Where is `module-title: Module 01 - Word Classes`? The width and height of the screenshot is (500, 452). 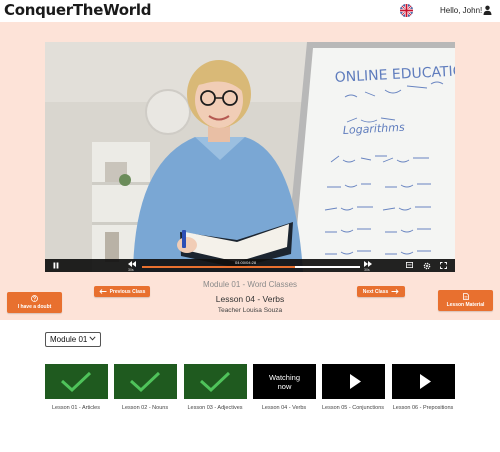
module-title: Module 01 - Word Classes is located at coordinates (250, 284).